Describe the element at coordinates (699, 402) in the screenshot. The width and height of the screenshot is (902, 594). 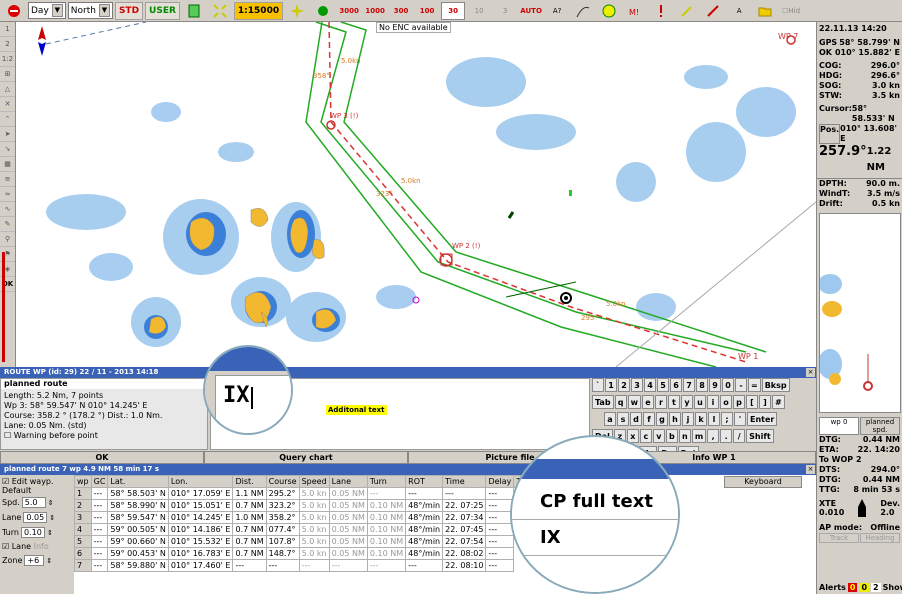
I see `key-button: u` at that location.